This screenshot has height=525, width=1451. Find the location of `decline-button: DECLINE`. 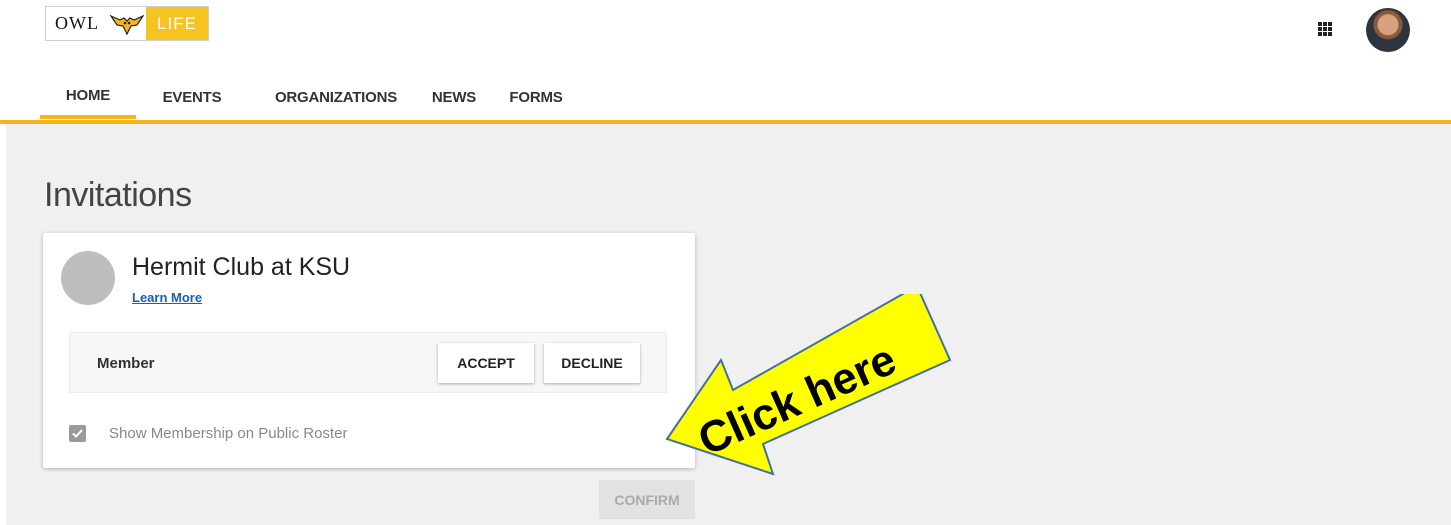

decline-button: DECLINE is located at coordinates (592, 363).